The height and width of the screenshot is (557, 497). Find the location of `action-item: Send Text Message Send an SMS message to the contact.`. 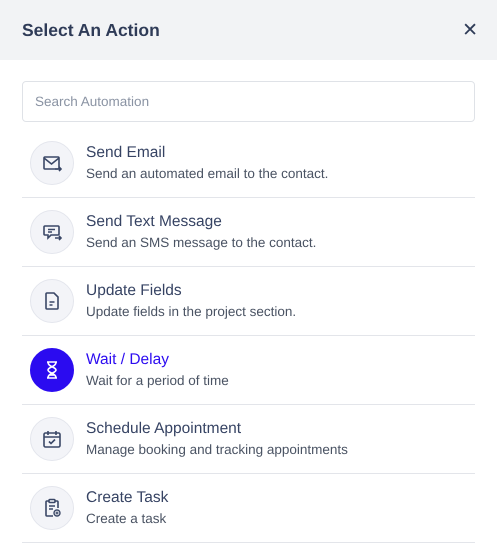

action-item: Send Text Message Send an SMS message to the contact. is located at coordinates (248, 232).